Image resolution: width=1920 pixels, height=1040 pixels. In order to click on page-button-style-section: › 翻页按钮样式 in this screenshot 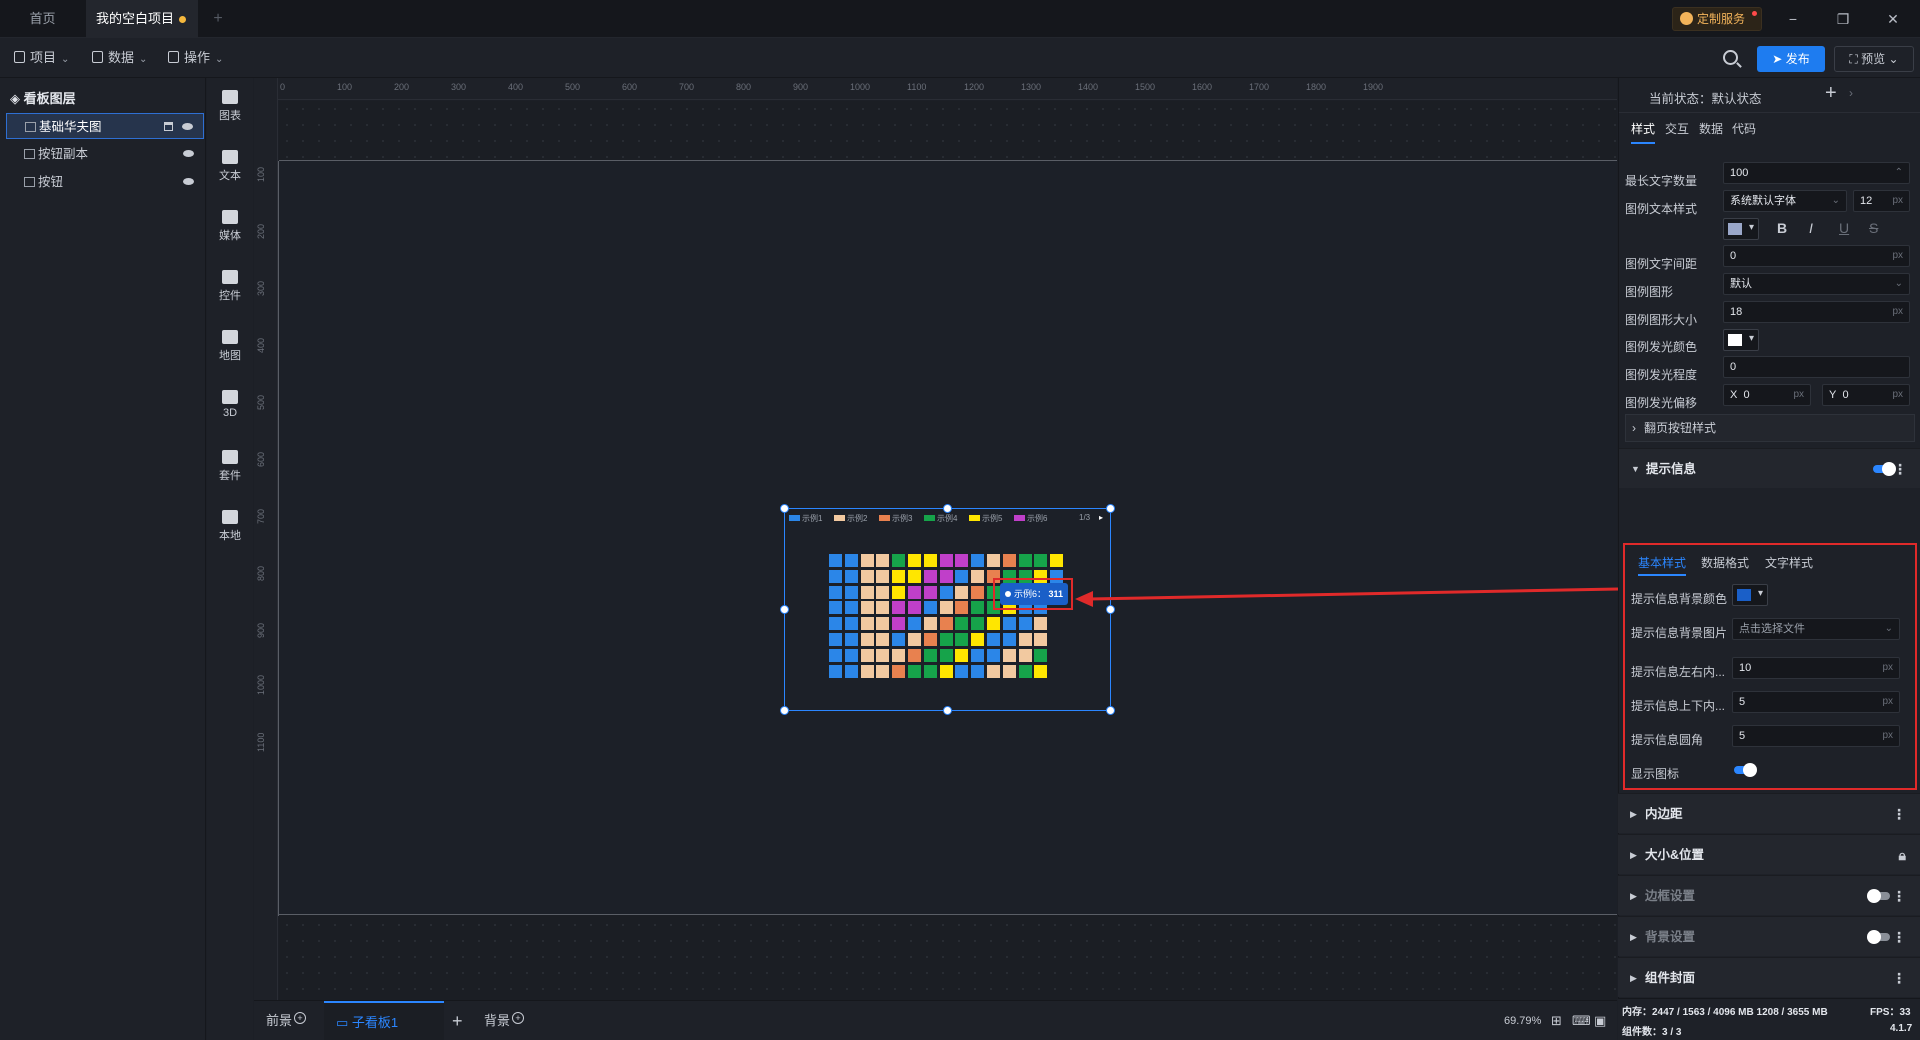, I will do `click(1770, 428)`.